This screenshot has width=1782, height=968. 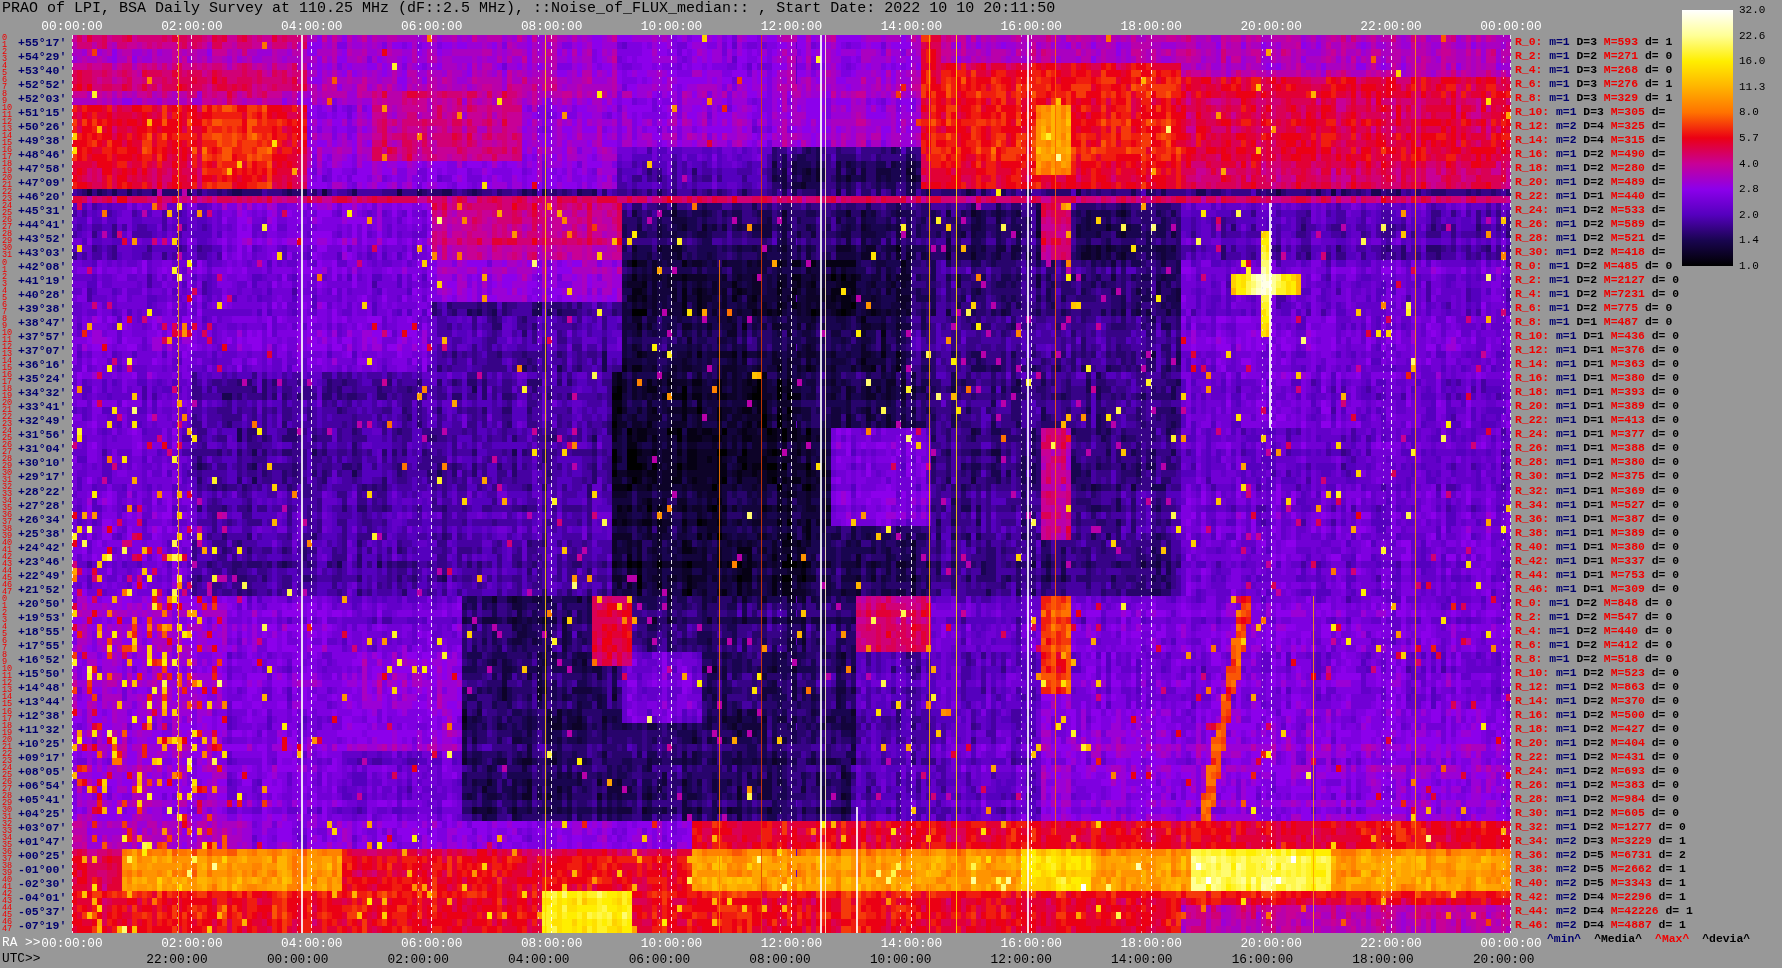 What do you see at coordinates (7, 785) in the screenshot?
I see `beam-numbers: 26 27` at bounding box center [7, 785].